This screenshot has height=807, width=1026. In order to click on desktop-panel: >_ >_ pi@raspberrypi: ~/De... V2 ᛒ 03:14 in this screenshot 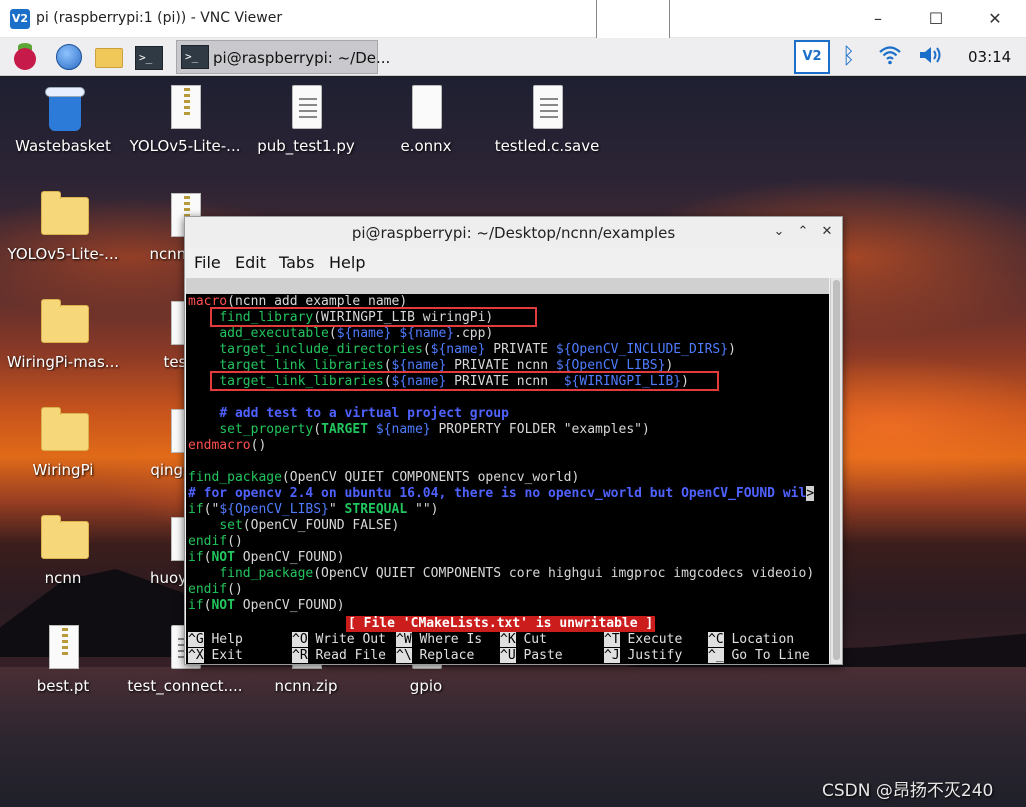, I will do `click(513, 57)`.